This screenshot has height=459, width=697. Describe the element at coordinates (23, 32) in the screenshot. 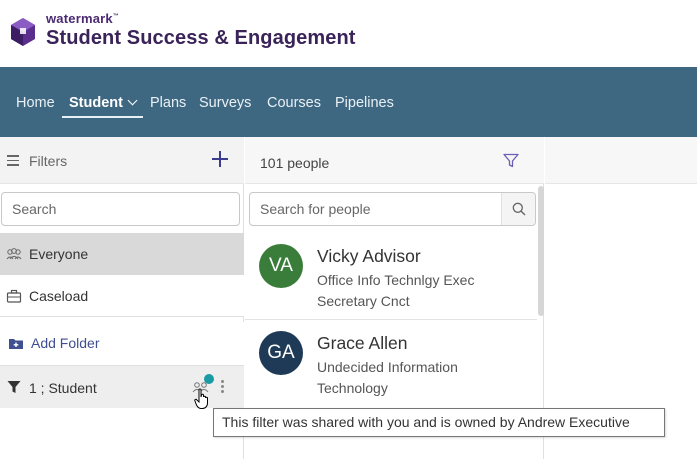

I see `watermark-logo-icon` at that location.